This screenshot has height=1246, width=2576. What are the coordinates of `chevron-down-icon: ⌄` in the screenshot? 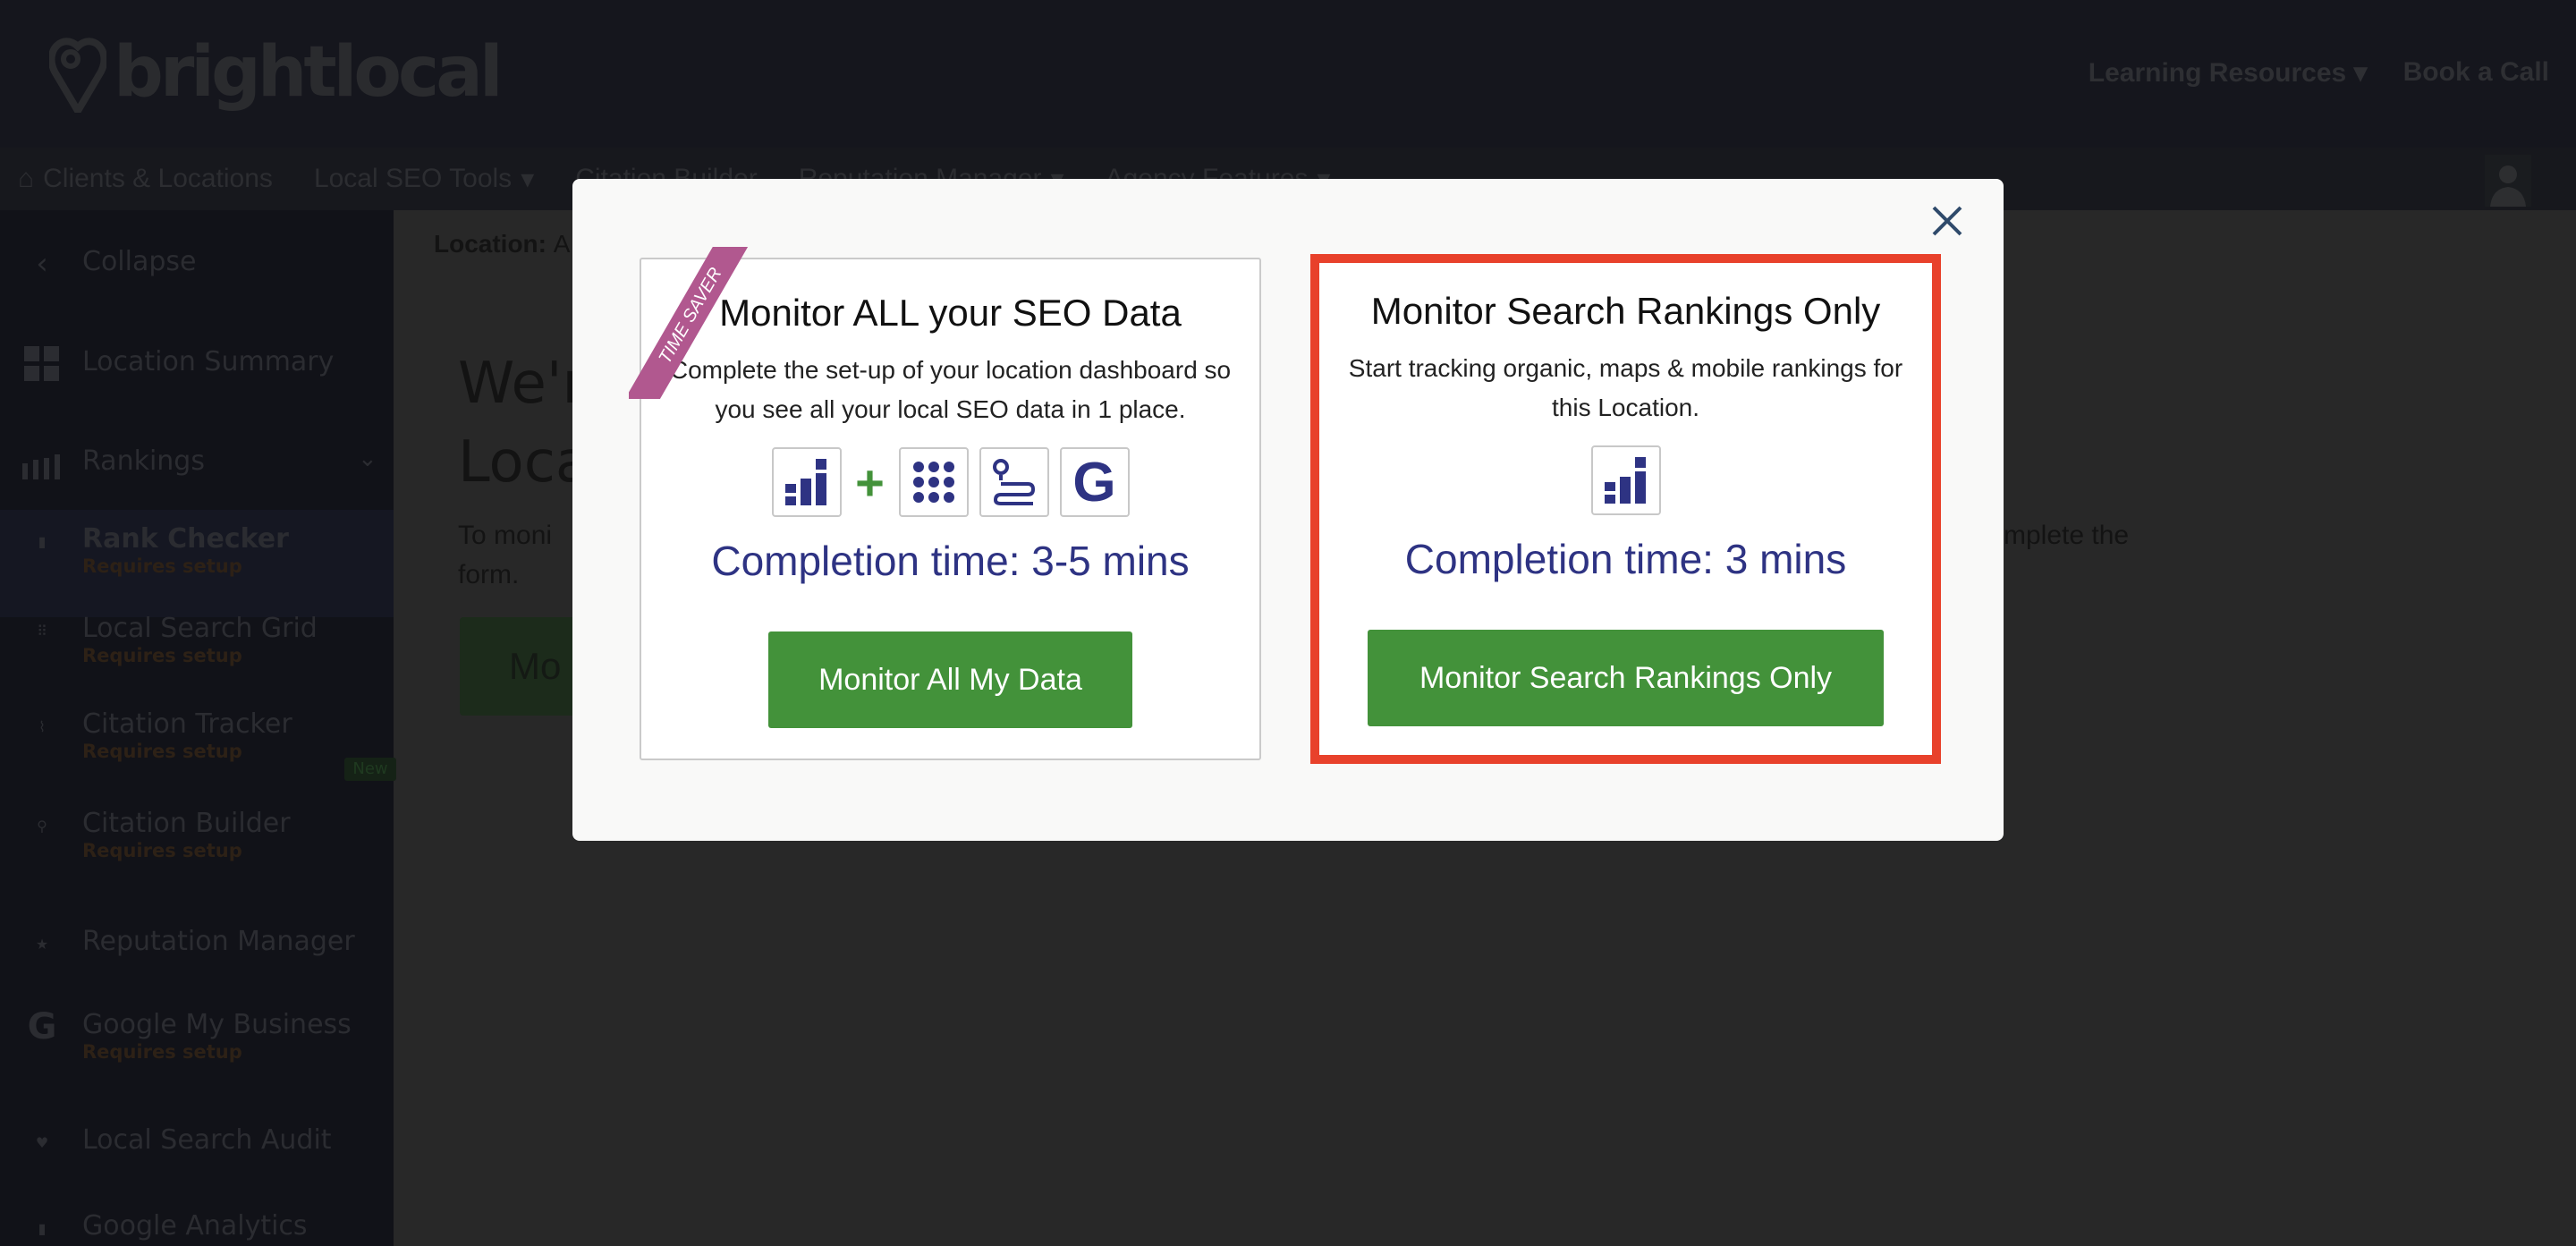 It's located at (367, 458).